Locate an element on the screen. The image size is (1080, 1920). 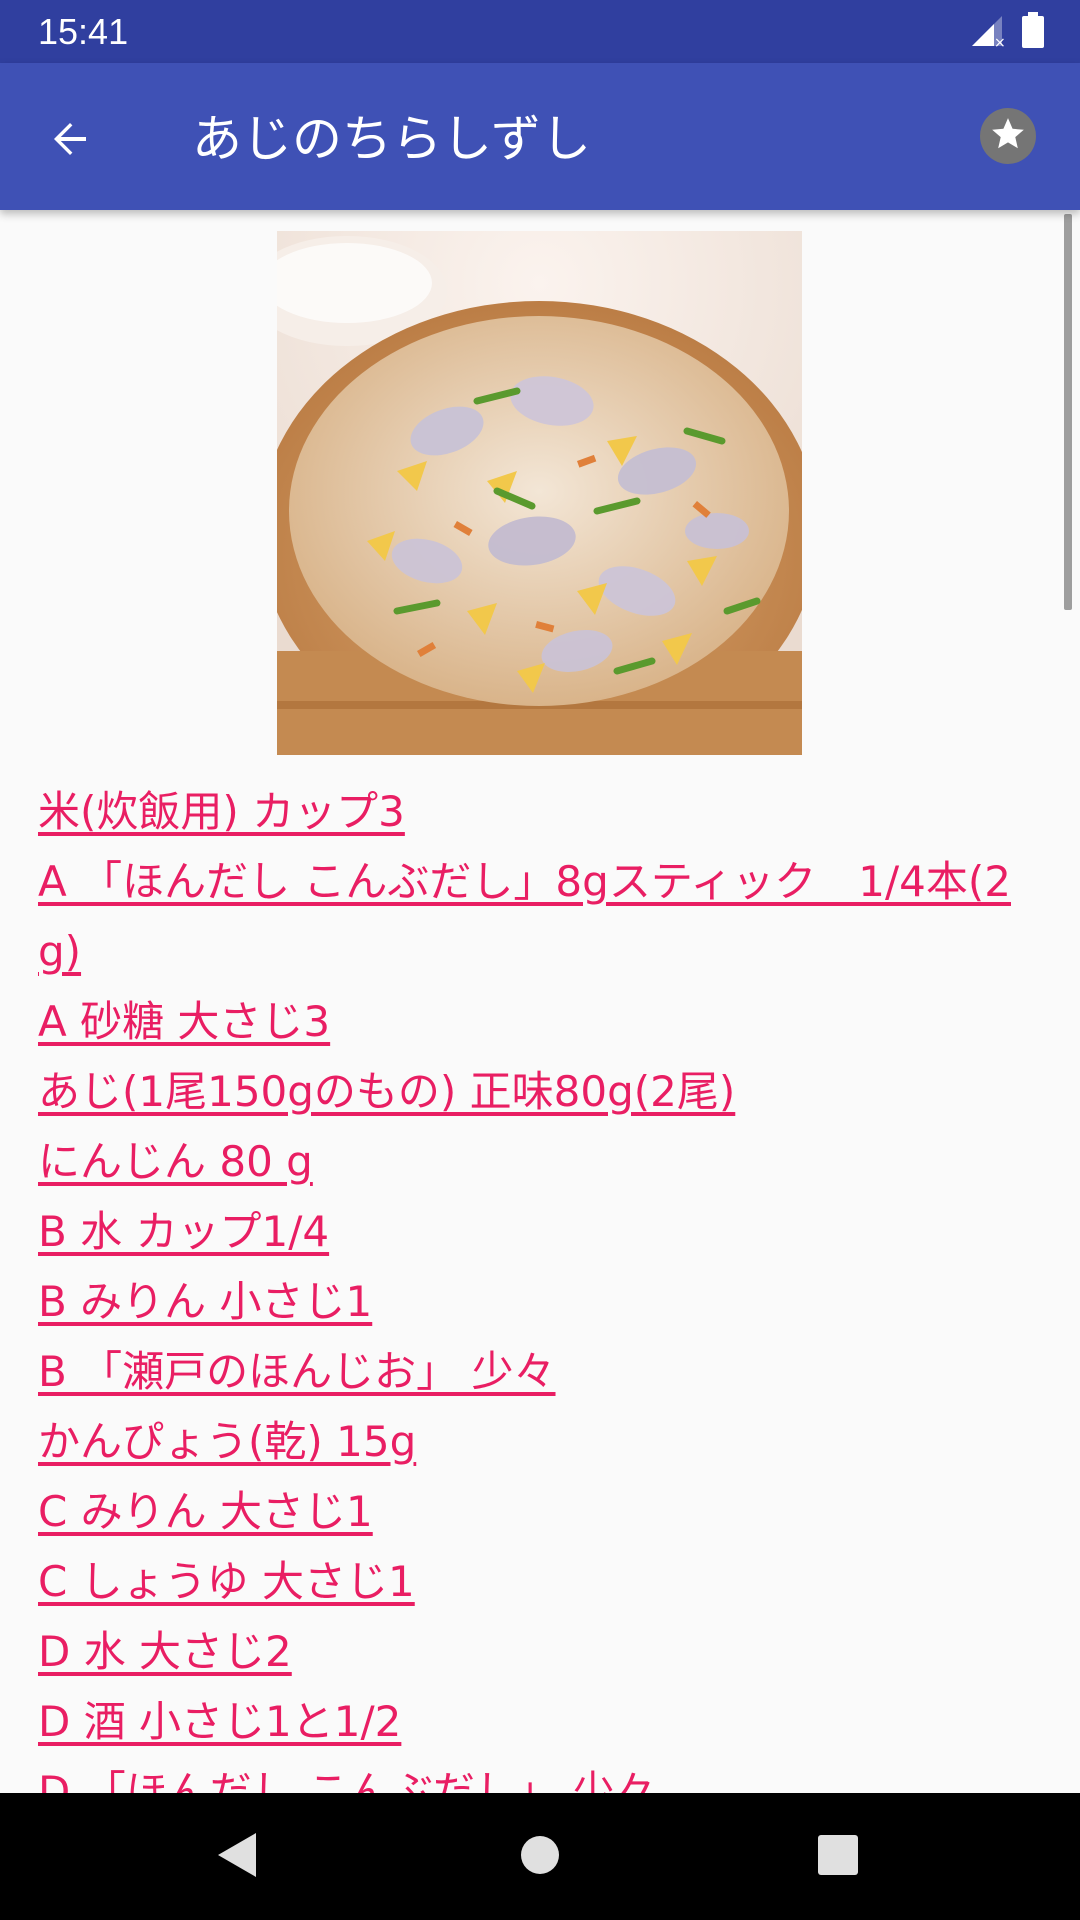
nav-home-button is located at coordinates (540, 1857).